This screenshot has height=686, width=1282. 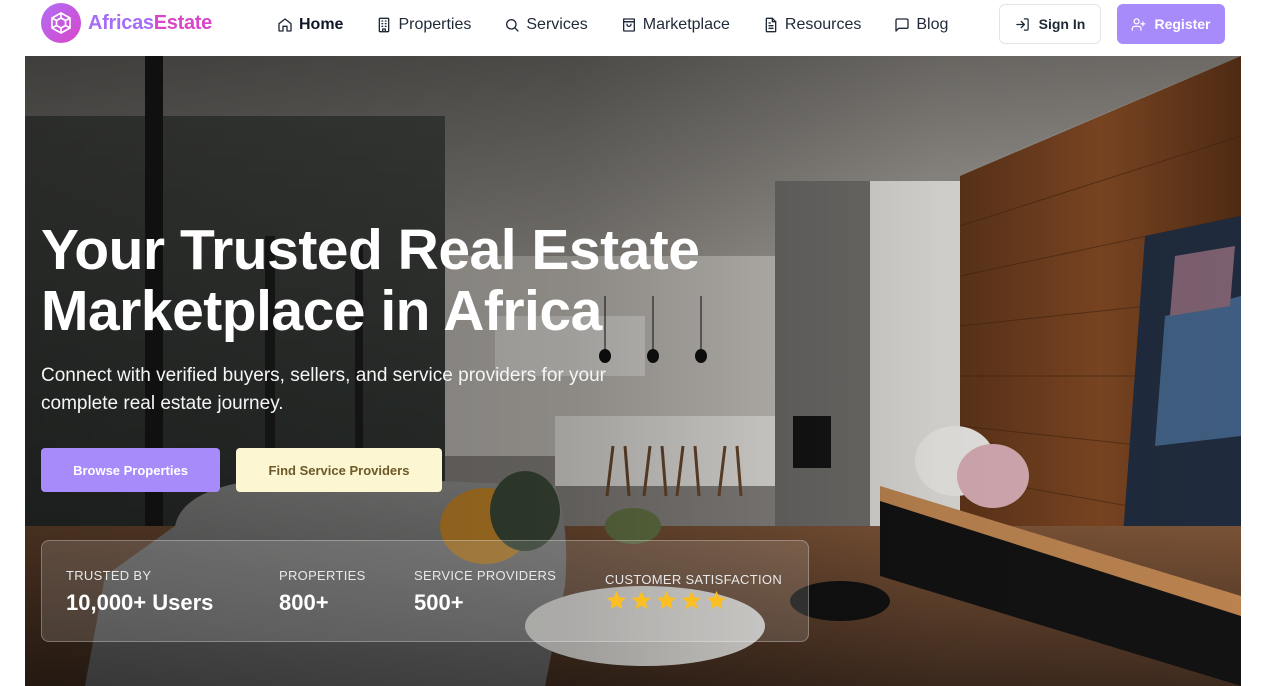 What do you see at coordinates (823, 24) in the screenshot?
I see `nav-item-label: Resources` at bounding box center [823, 24].